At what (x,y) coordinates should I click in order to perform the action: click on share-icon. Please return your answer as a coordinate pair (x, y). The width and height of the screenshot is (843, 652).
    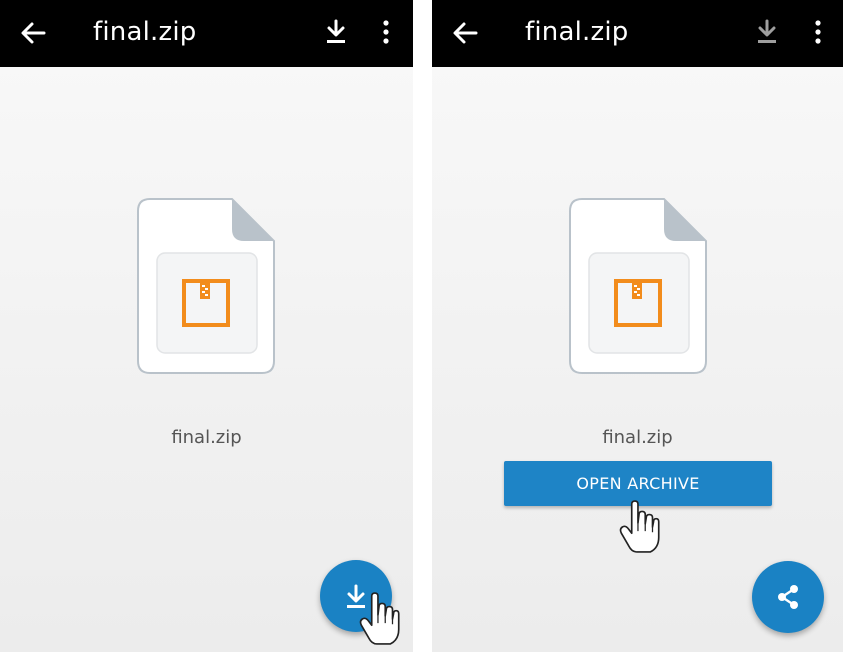
    Looking at the image, I should click on (788, 597).